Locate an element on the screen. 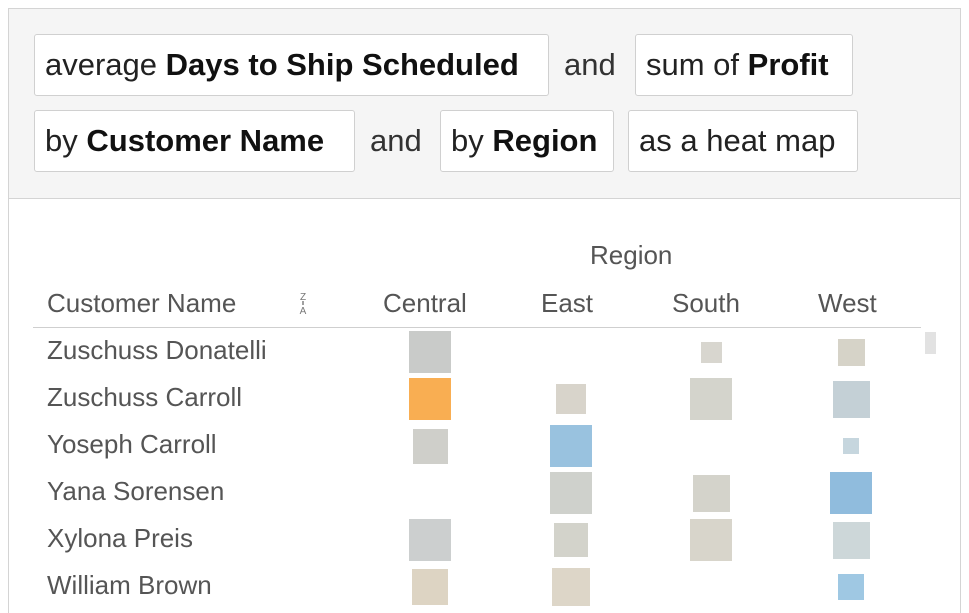  query-pill-sum-profit: sum of Profit is located at coordinates (744, 65).